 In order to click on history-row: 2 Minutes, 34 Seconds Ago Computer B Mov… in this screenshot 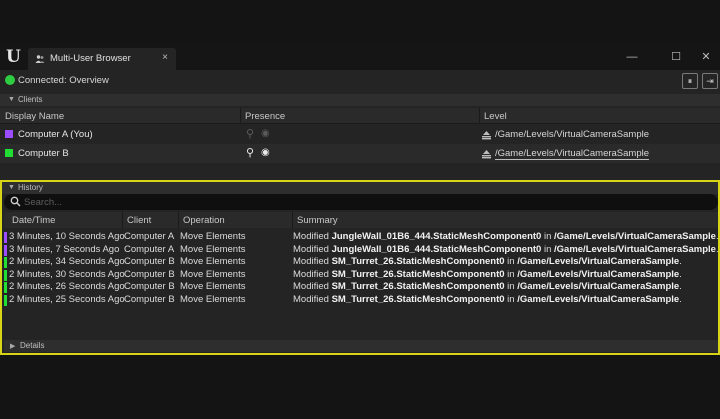, I will do `click(361, 262)`.